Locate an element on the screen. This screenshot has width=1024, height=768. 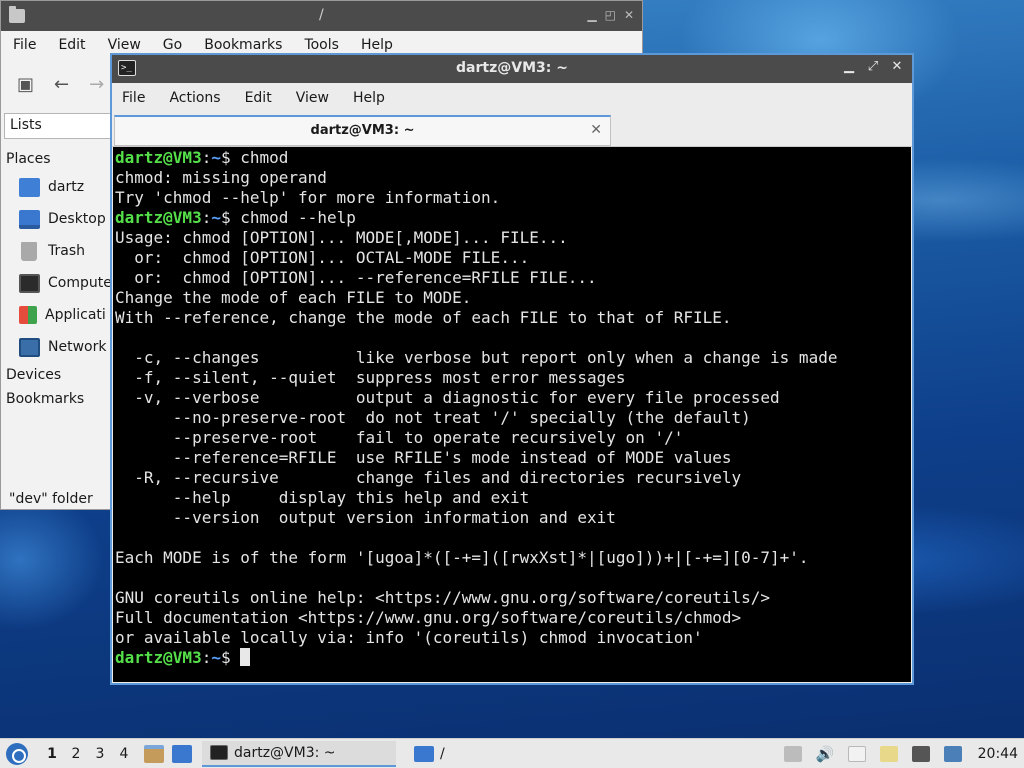
terminal-prompt-line: dartz@VM3:~$ chmod --help is located at coordinates (513, 218).